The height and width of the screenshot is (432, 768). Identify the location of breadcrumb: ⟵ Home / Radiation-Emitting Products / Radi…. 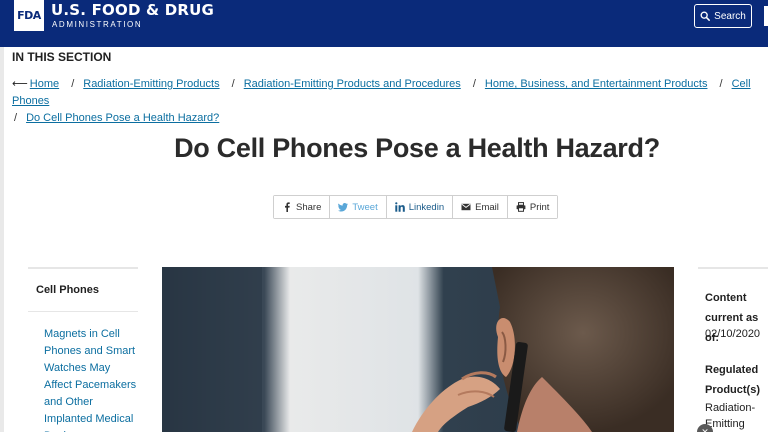
(382, 101).